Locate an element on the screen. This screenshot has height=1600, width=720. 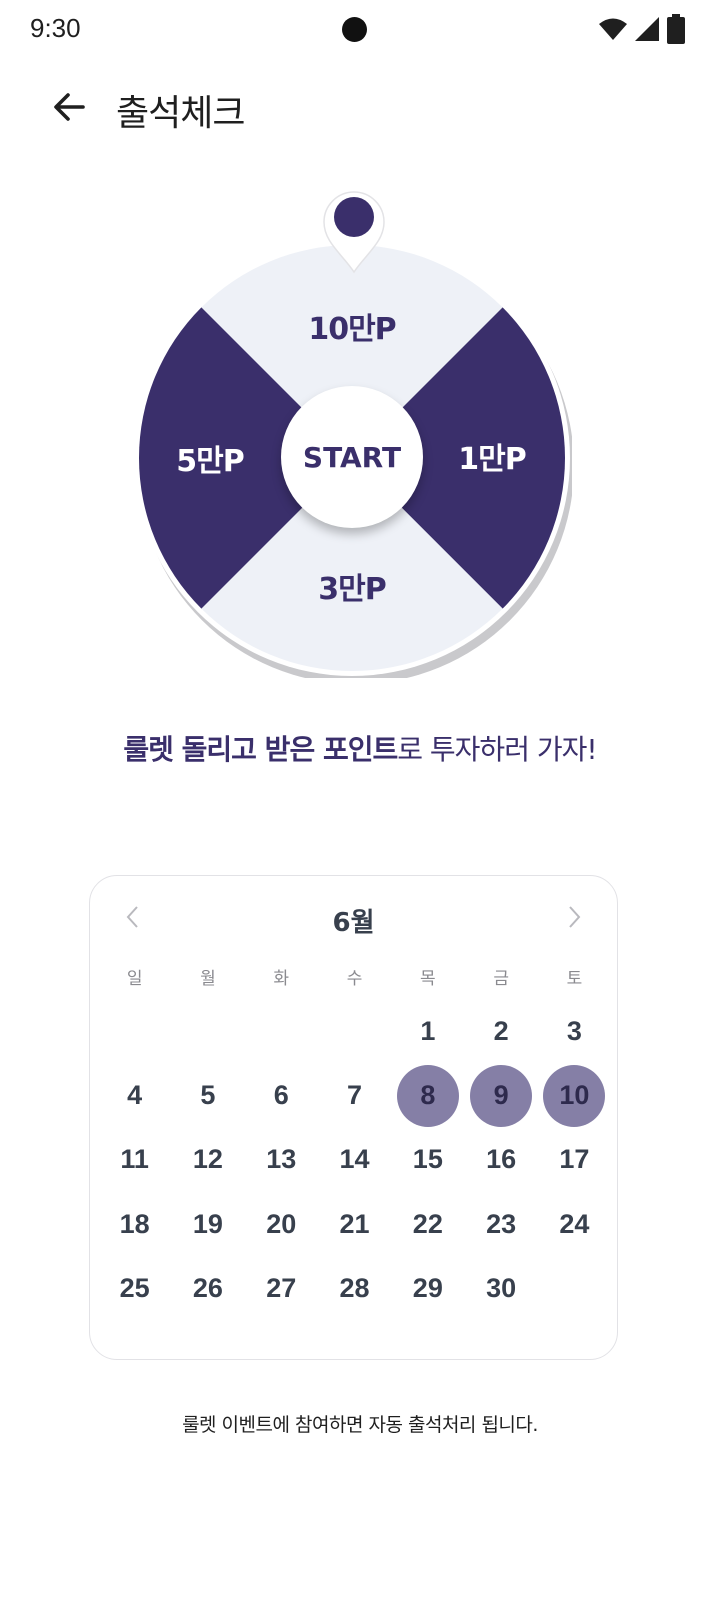
calendar-day: 1 is located at coordinates (427, 1031).